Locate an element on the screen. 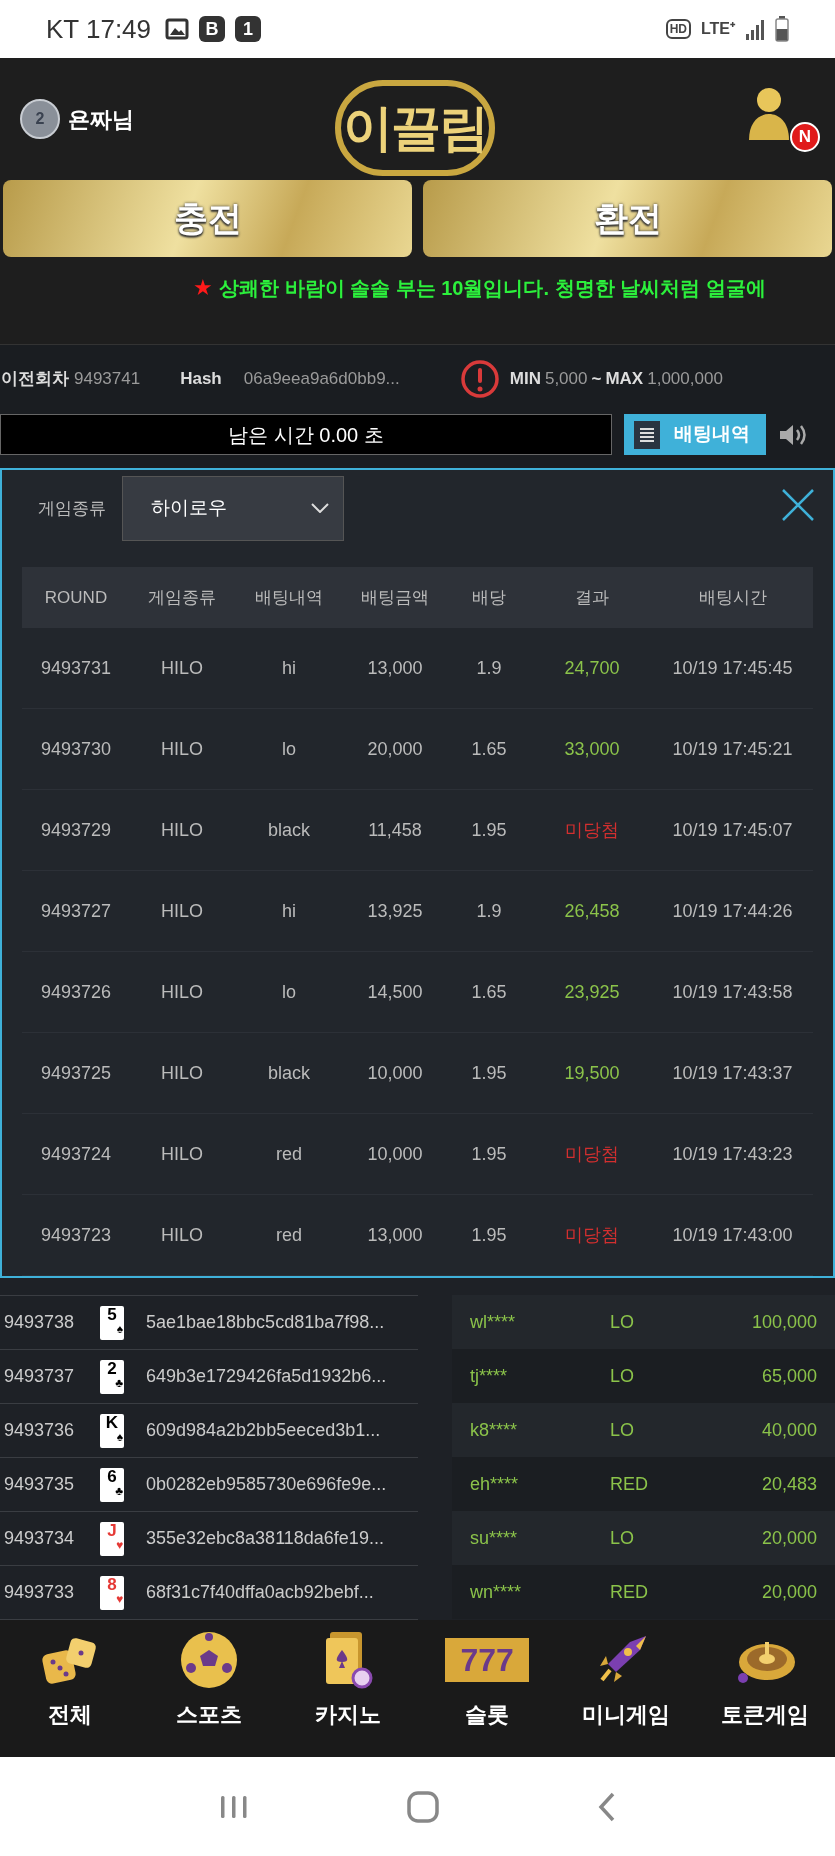 The width and height of the screenshot is (835, 1856). table-cell-text: 33,000 is located at coordinates (592, 749).